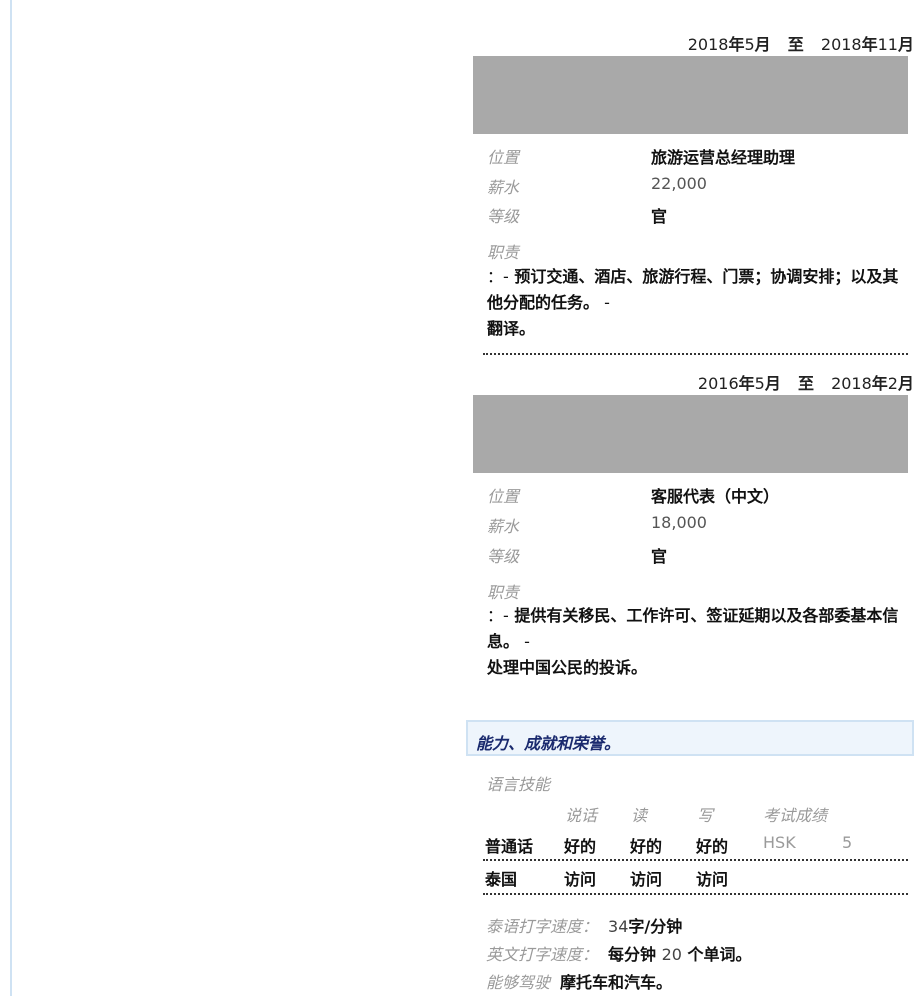 Image resolution: width=924 pixels, height=996 pixels. What do you see at coordinates (905, 383) in the screenshot?
I see `job-2-end-month-char: 月` at bounding box center [905, 383].